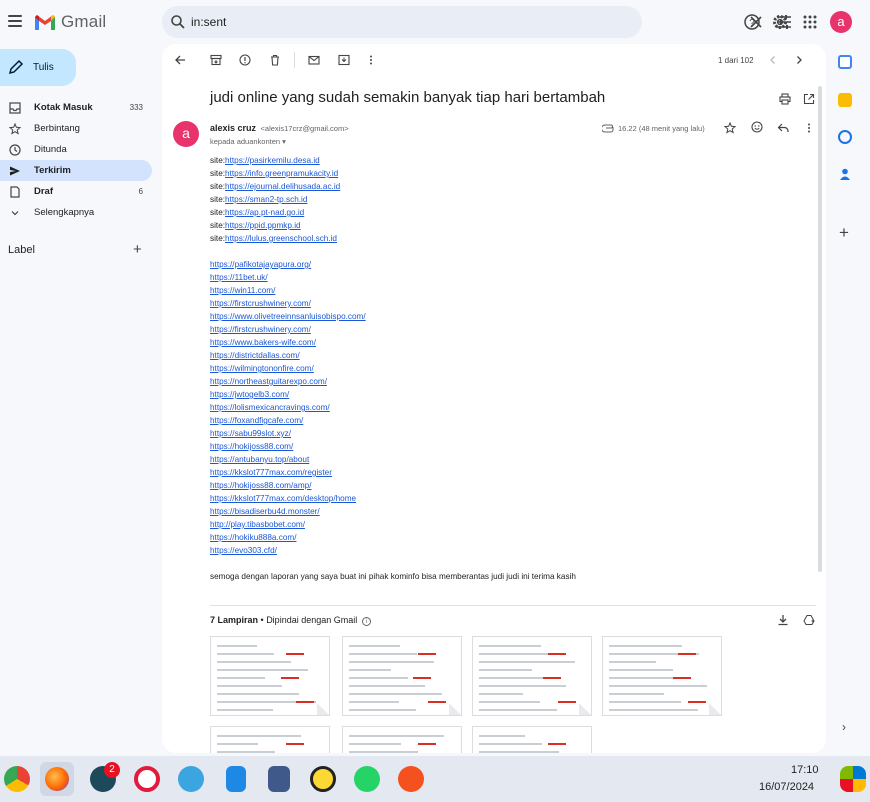  Describe the element at coordinates (845, 62) in the screenshot. I see `calendar-icon` at that location.